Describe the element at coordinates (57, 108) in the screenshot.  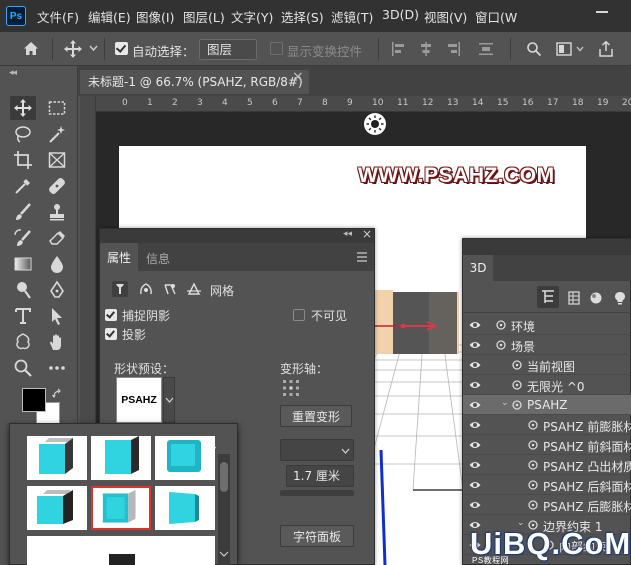
I see `marquee-tool` at that location.